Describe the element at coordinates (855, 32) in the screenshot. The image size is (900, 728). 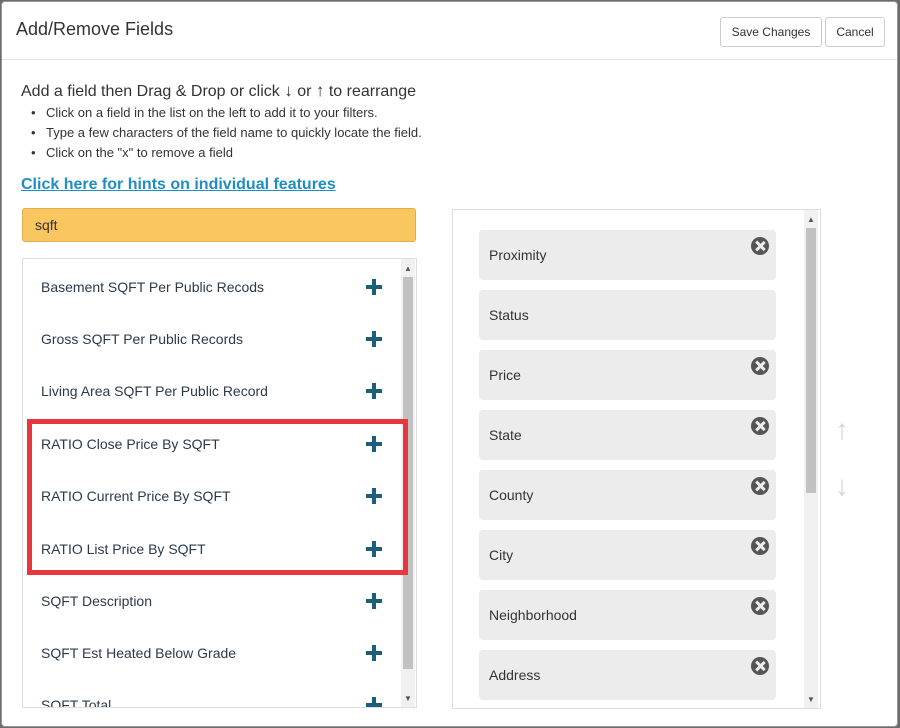
I see `cancel-button: Cancel` at that location.